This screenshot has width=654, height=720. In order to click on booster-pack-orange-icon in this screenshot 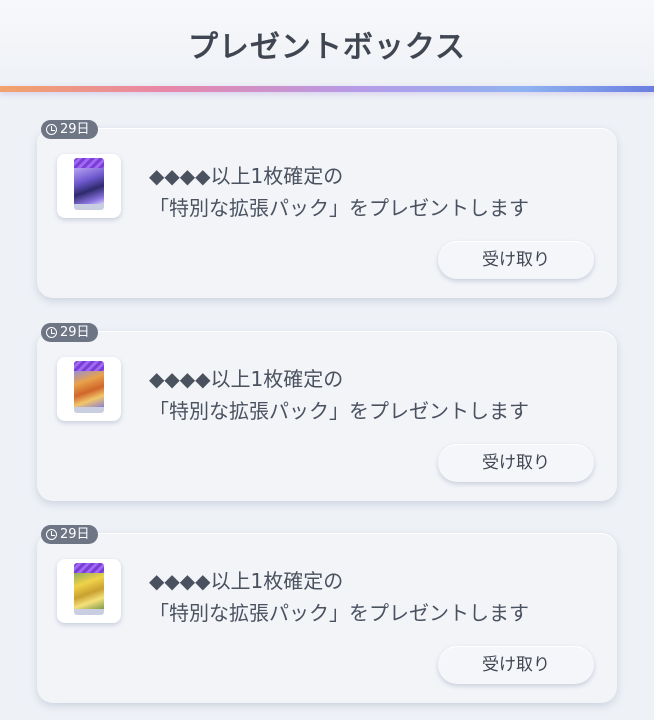, I will do `click(89, 387)`.